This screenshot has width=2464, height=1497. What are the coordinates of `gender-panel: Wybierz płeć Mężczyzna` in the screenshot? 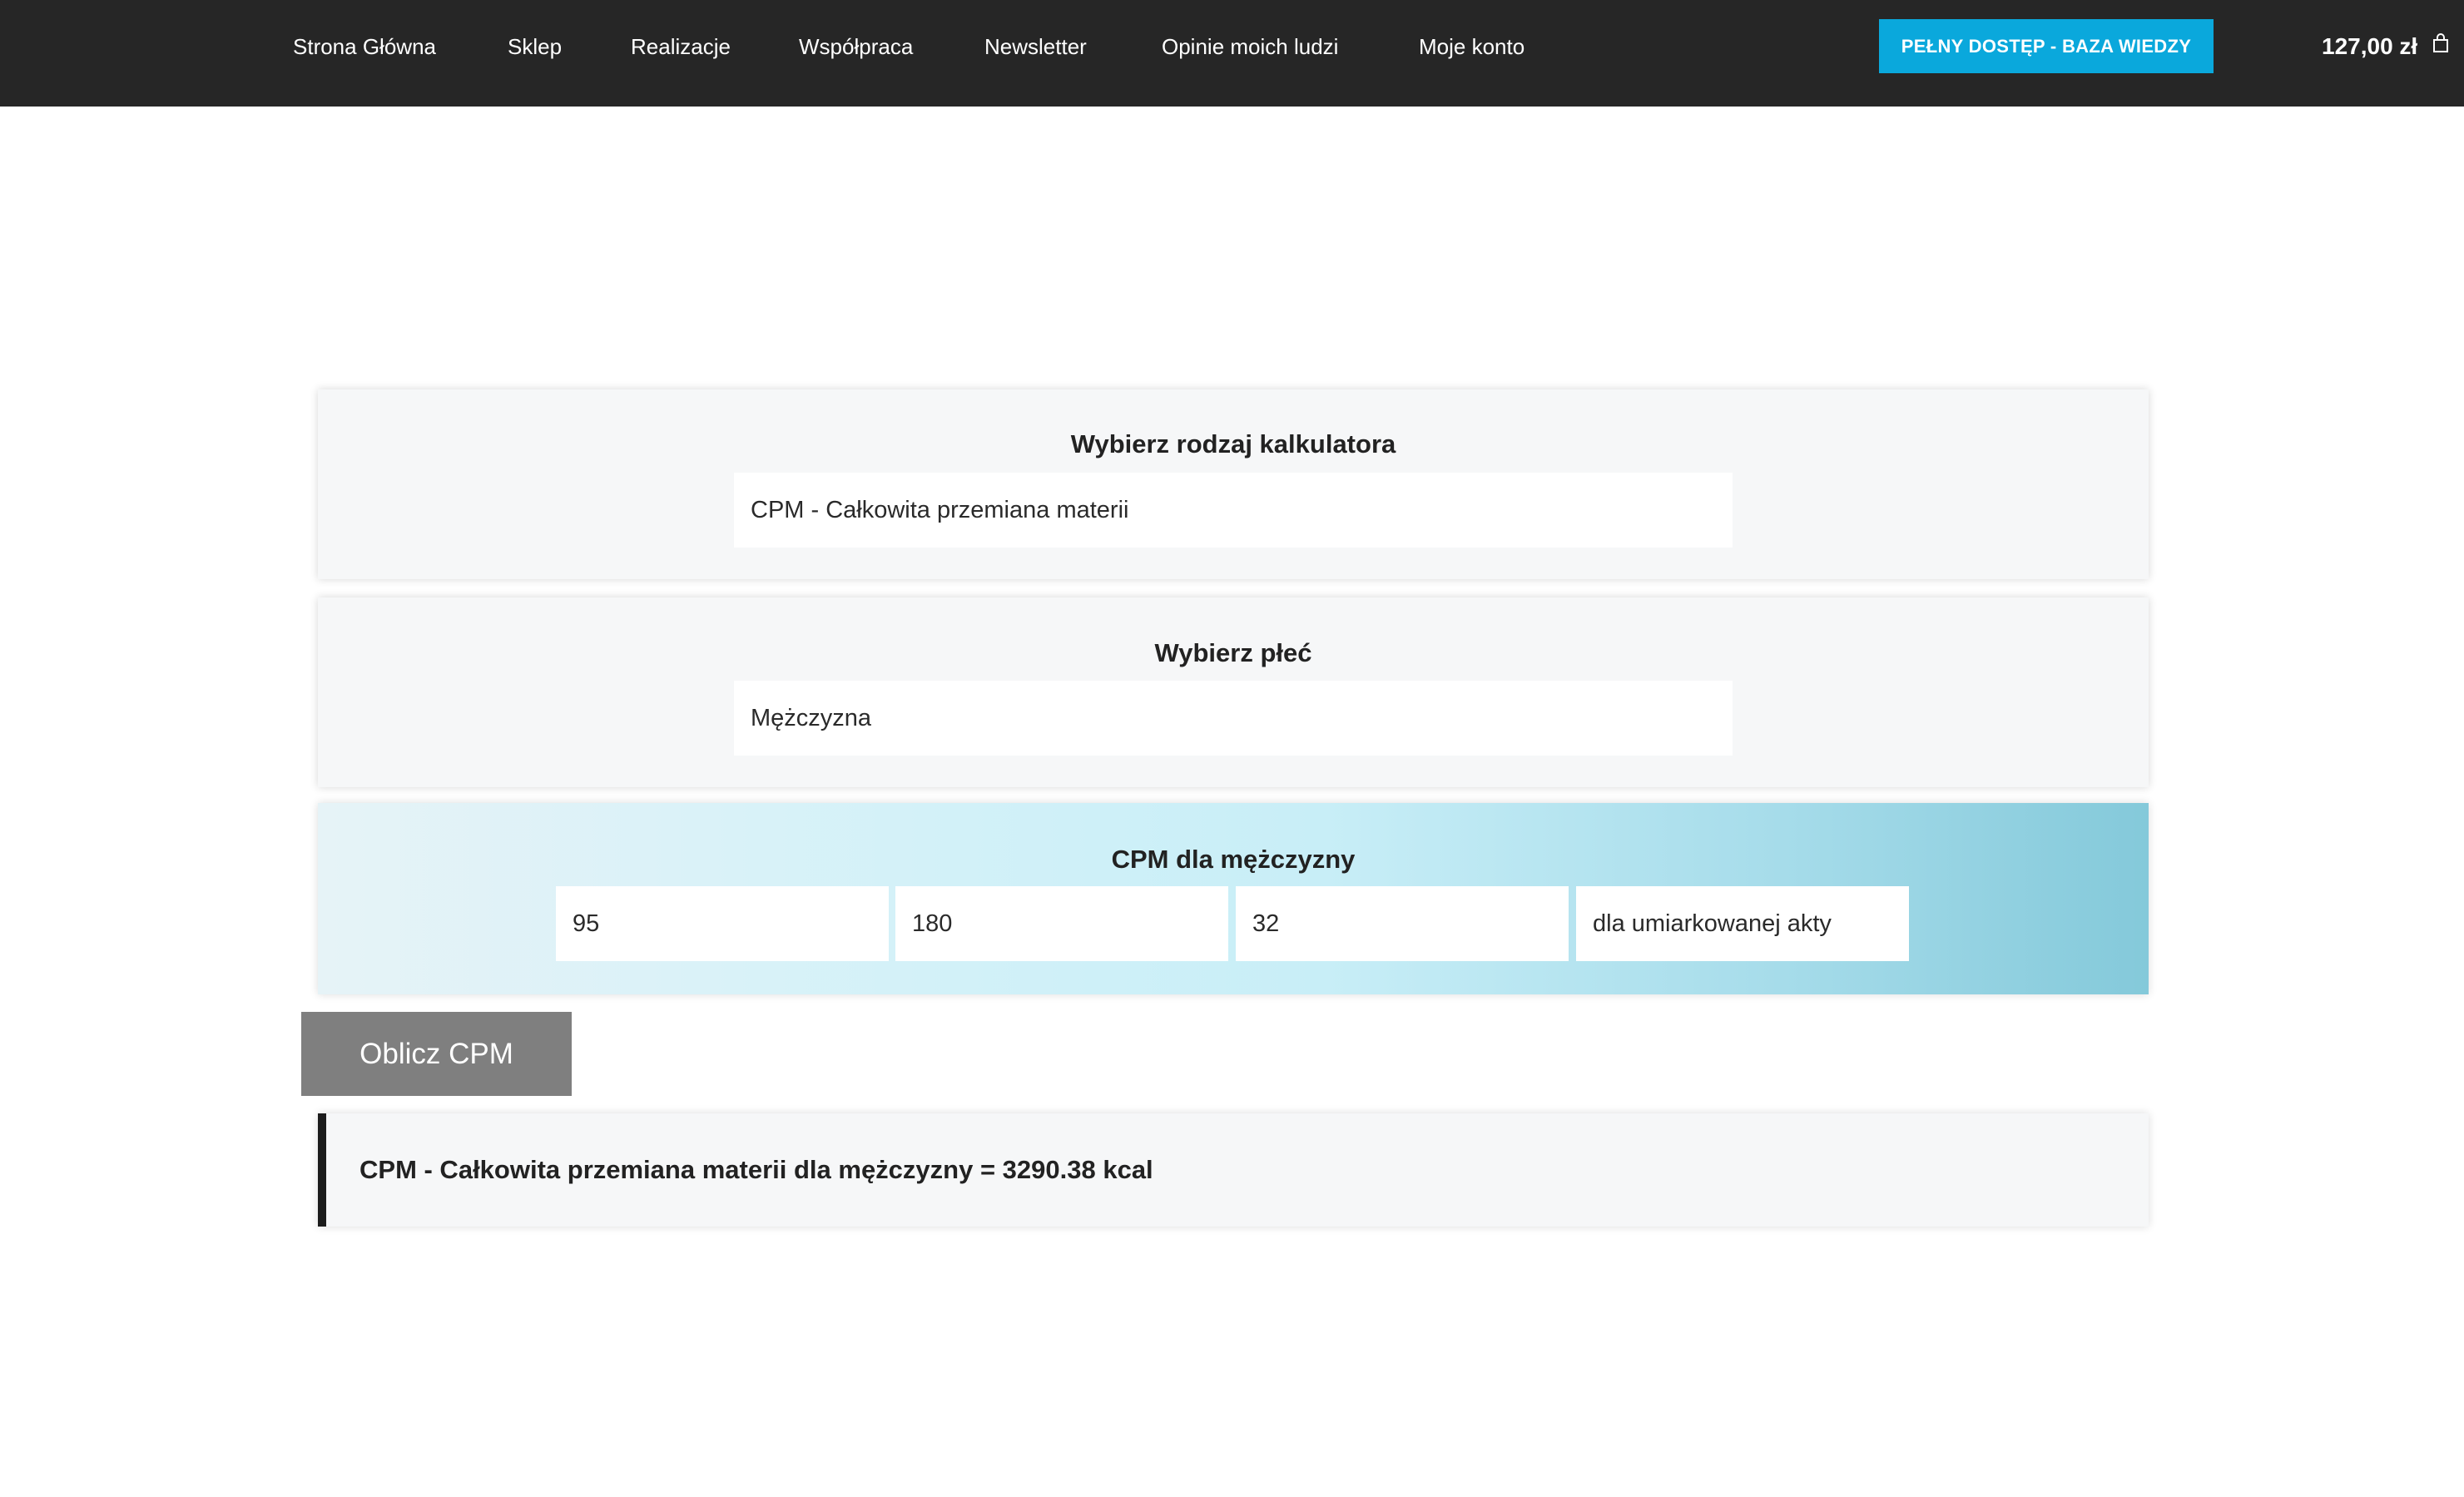 It's located at (1233, 692).